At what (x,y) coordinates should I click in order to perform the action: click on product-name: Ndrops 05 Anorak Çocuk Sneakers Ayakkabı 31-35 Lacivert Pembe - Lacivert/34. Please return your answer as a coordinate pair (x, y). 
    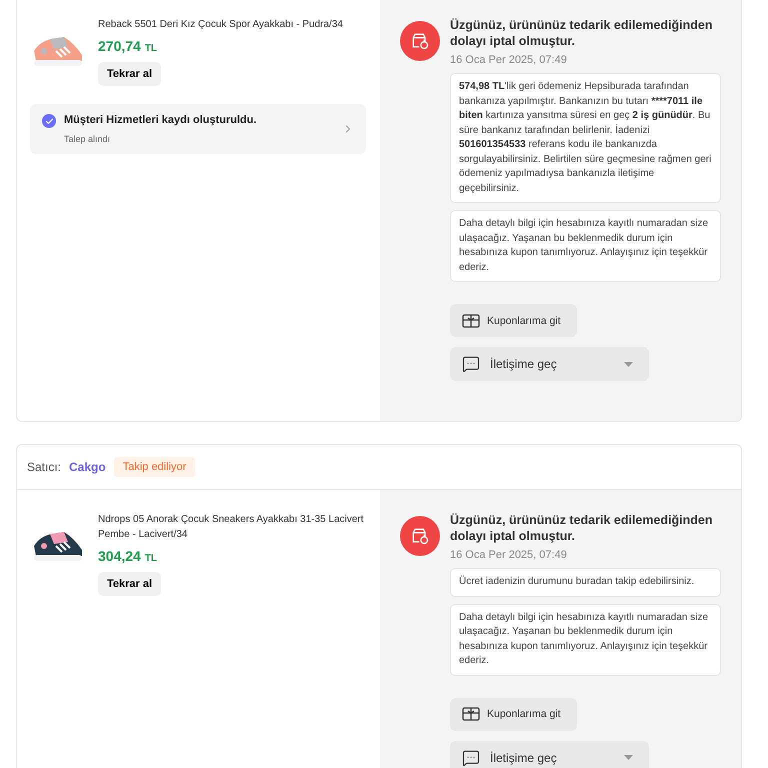
    Looking at the image, I should click on (231, 527).